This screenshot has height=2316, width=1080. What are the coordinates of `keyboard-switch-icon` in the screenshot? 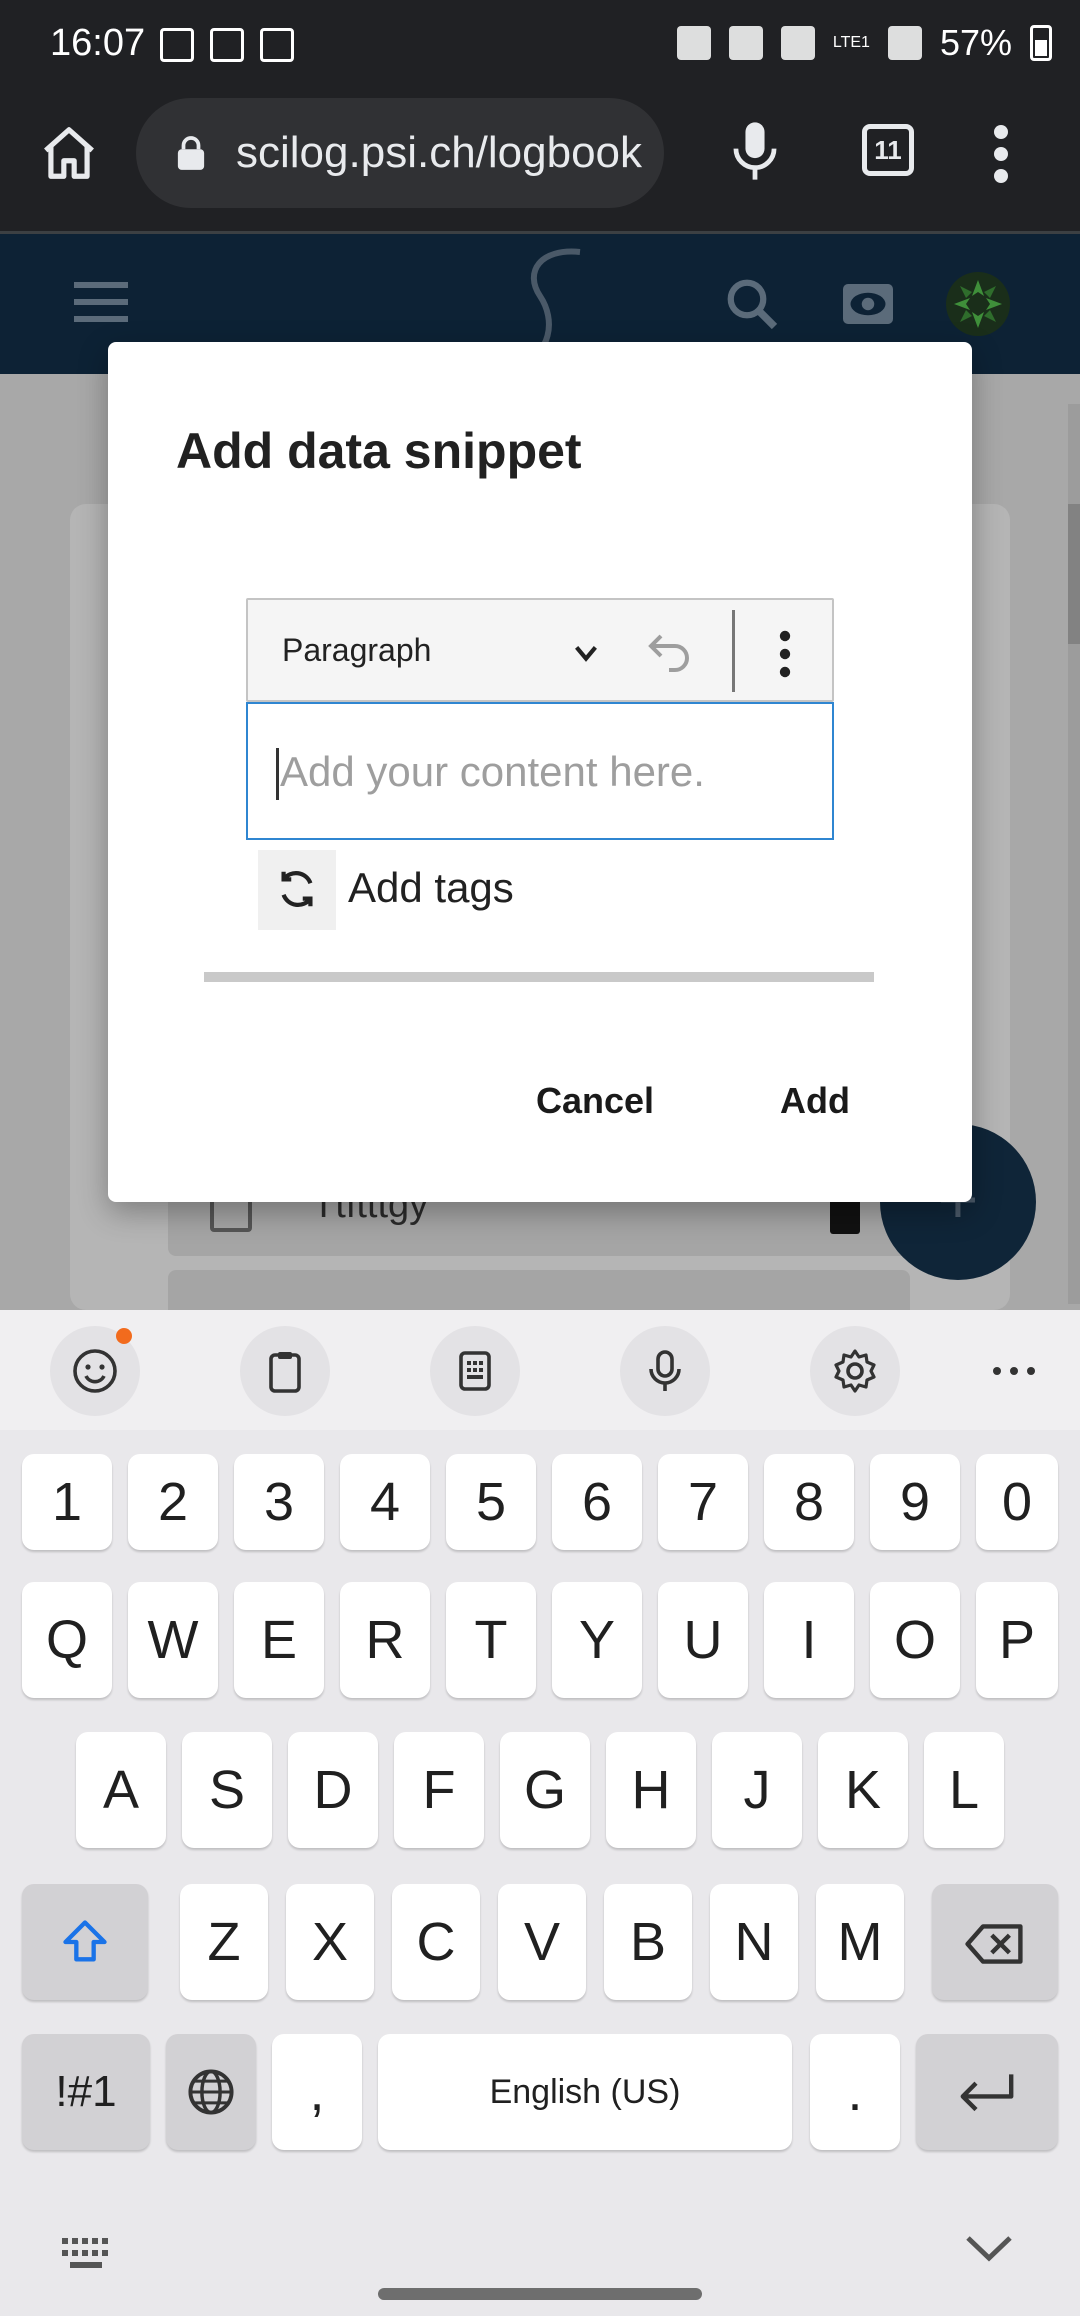 It's located at (88, 2253).